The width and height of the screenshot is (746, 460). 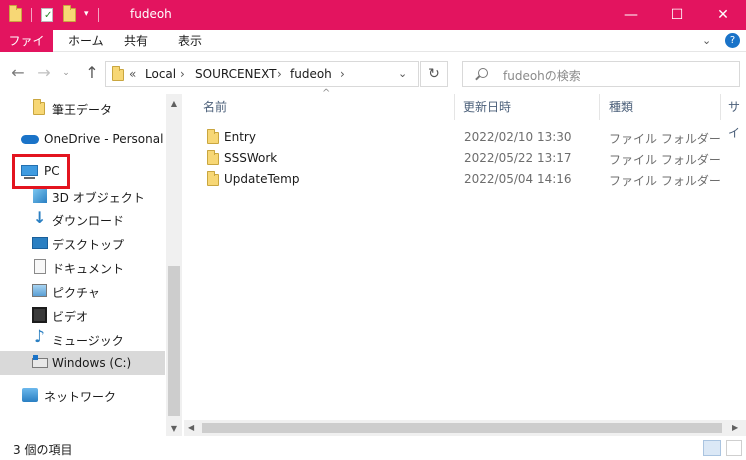 What do you see at coordinates (82, 139) in the screenshot?
I see `nav-item-onedrive: OneDrive - Personal` at bounding box center [82, 139].